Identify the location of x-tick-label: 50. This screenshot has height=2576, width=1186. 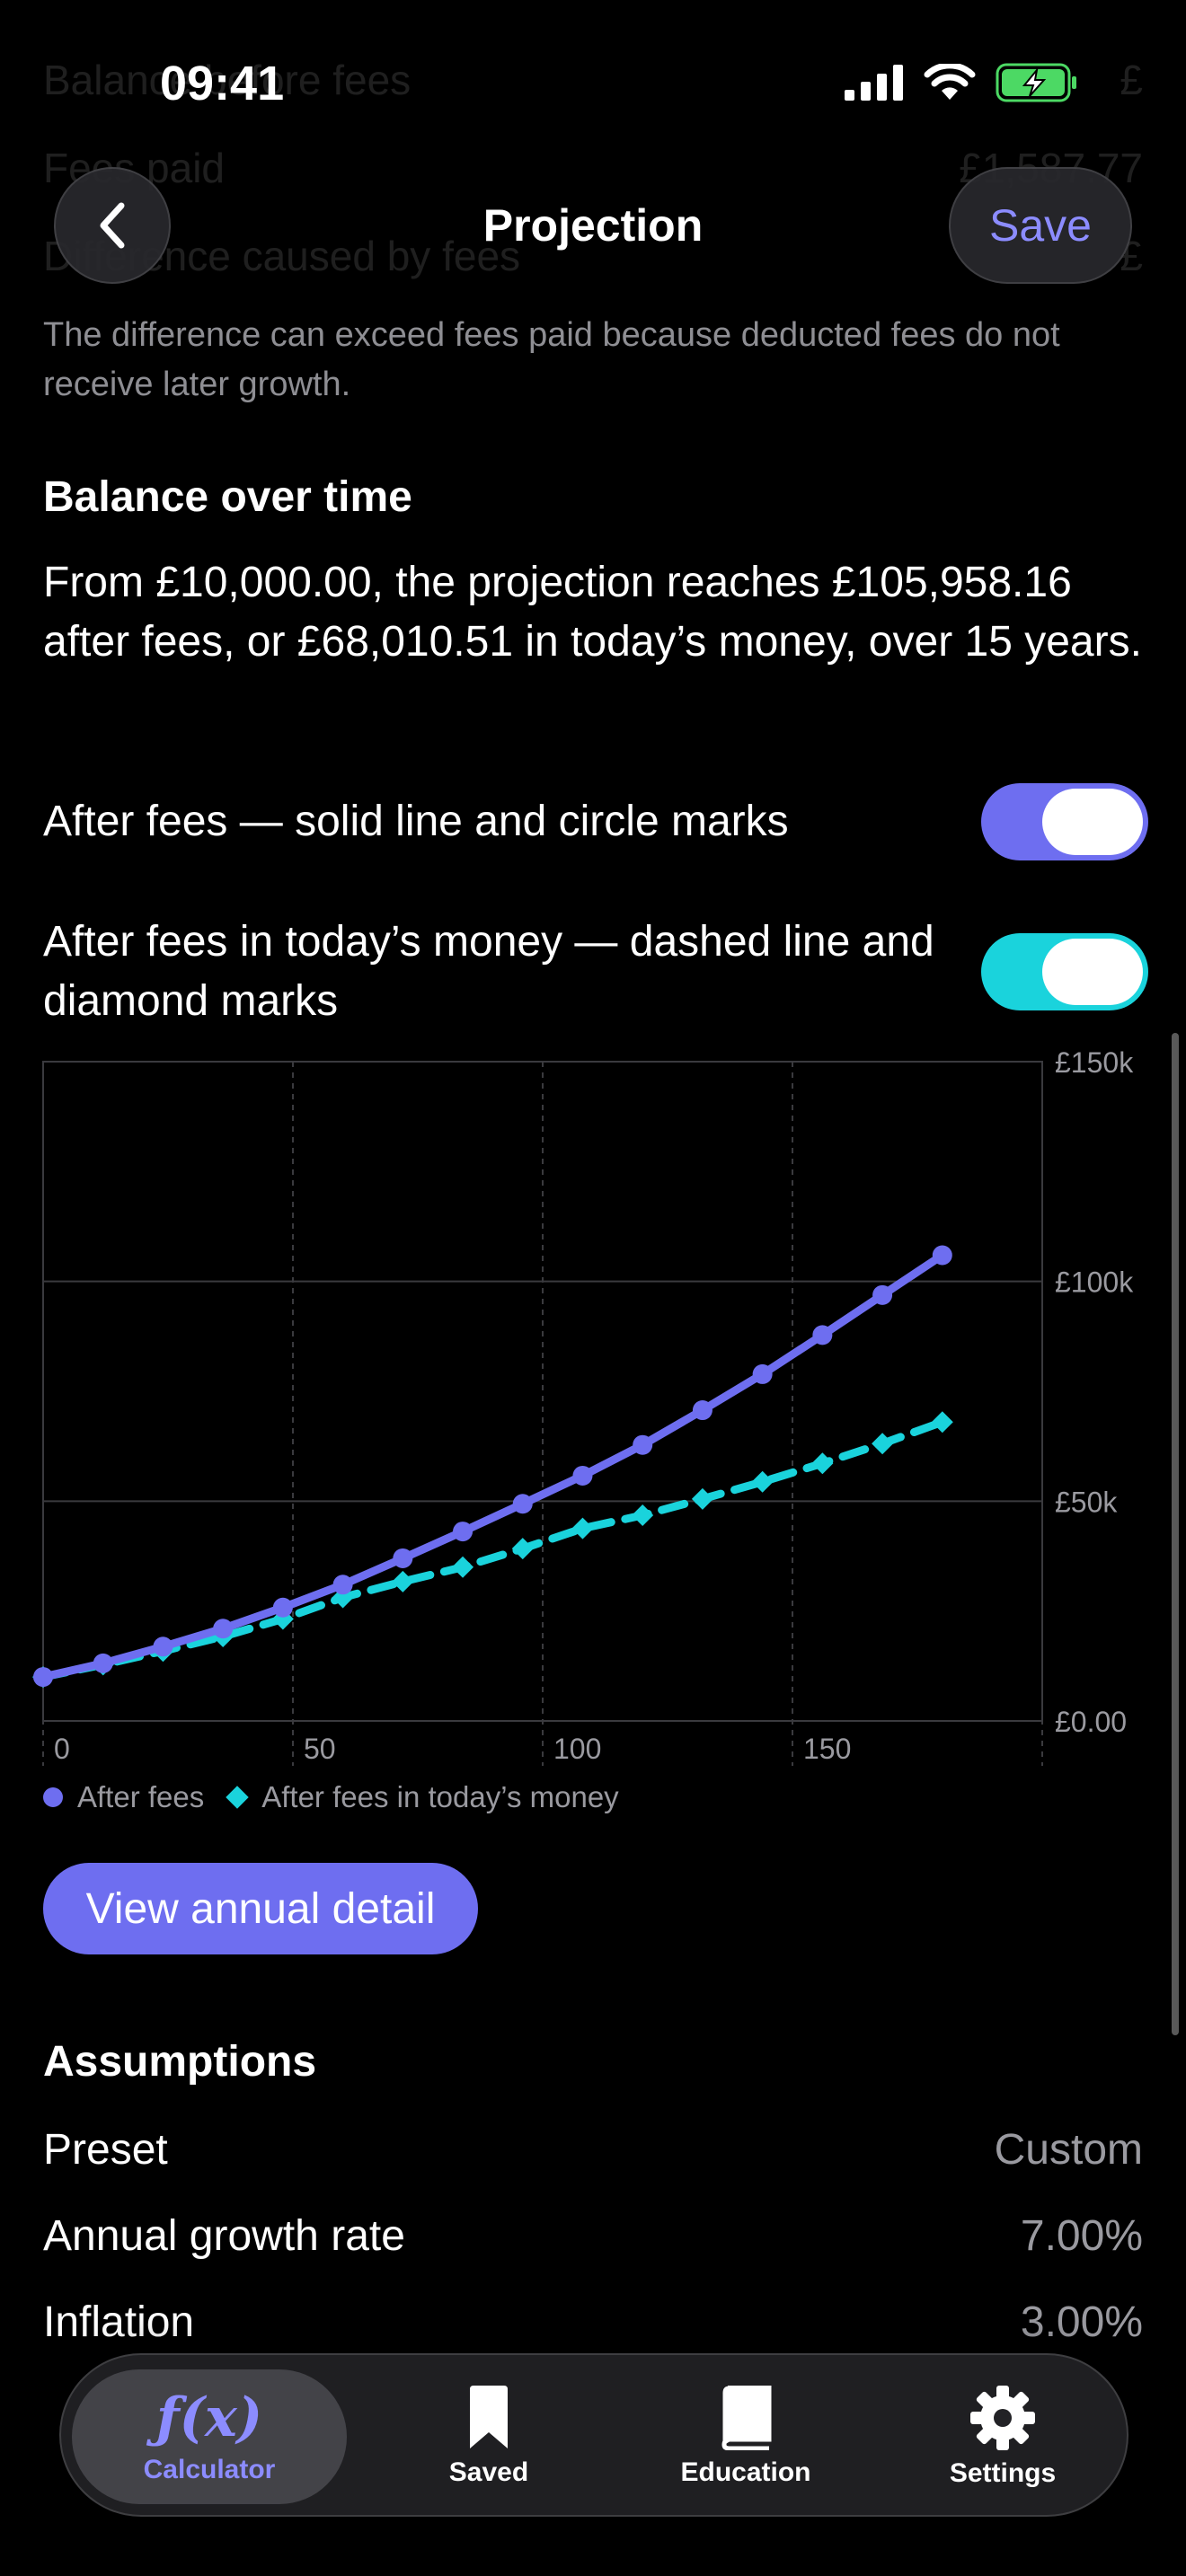
(320, 1749).